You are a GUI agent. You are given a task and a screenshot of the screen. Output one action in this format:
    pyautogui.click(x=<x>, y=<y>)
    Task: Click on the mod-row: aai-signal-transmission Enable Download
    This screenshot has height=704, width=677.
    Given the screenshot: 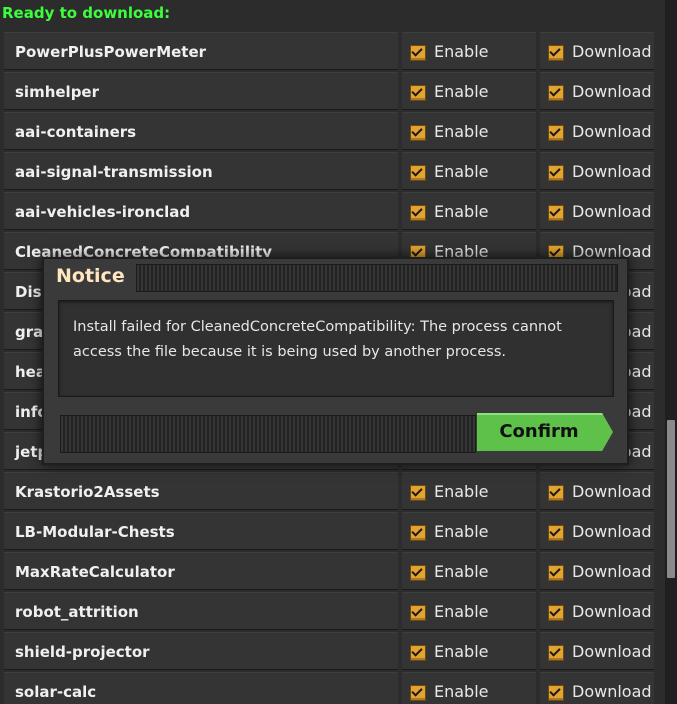 What is the action you would take?
    pyautogui.click(x=332, y=171)
    